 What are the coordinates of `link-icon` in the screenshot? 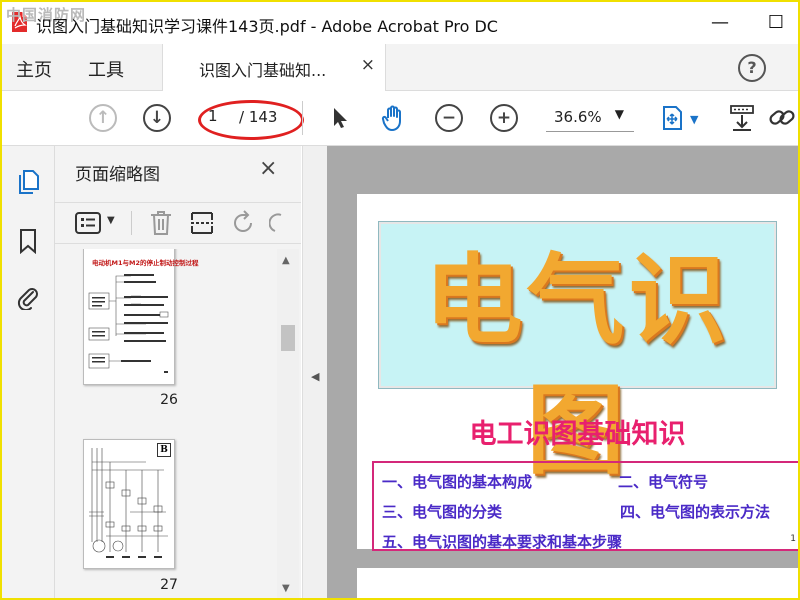 It's located at (782, 117).